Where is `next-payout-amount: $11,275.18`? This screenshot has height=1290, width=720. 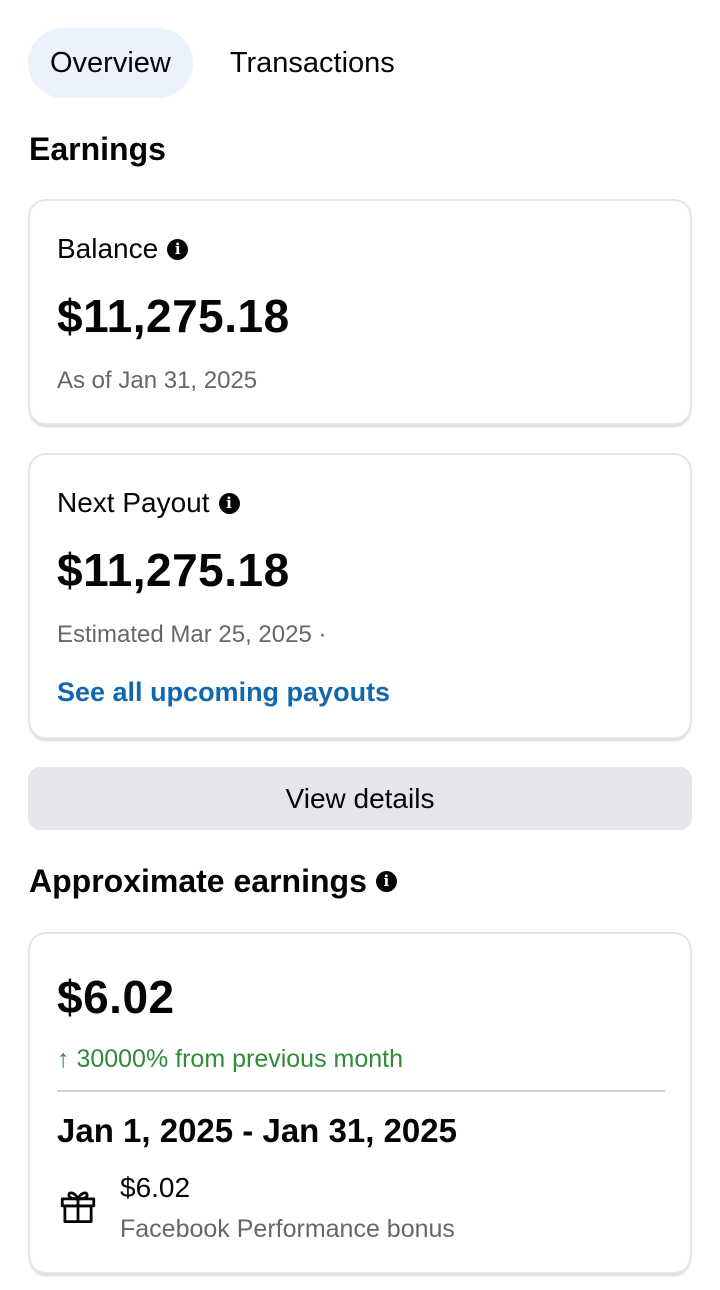
next-payout-amount: $11,275.18 is located at coordinates (173, 570).